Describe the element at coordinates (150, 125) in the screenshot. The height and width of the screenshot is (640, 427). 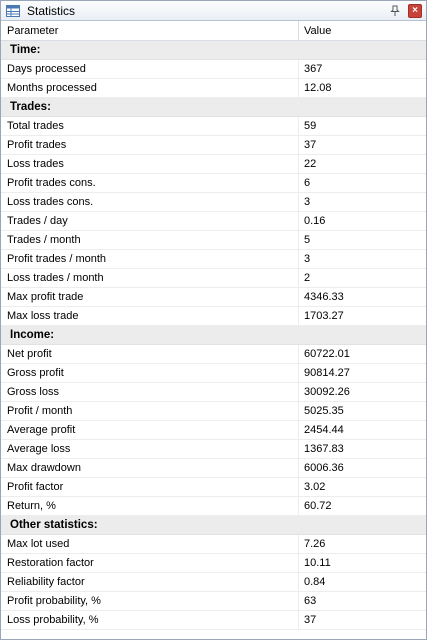
I see `parameter-cell: Total trades` at that location.